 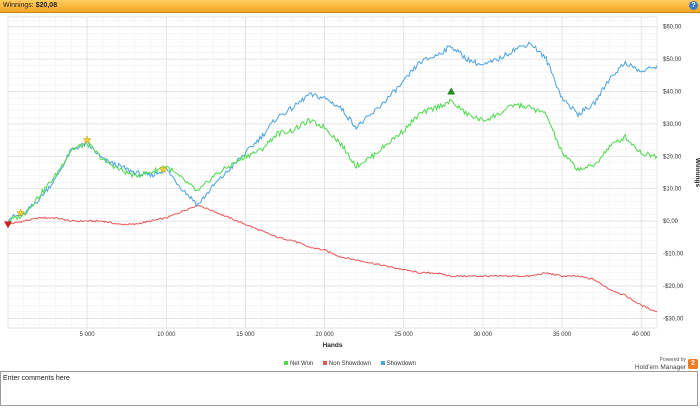 I want to click on y-tick-label: -$20,00, so click(x=673, y=287).